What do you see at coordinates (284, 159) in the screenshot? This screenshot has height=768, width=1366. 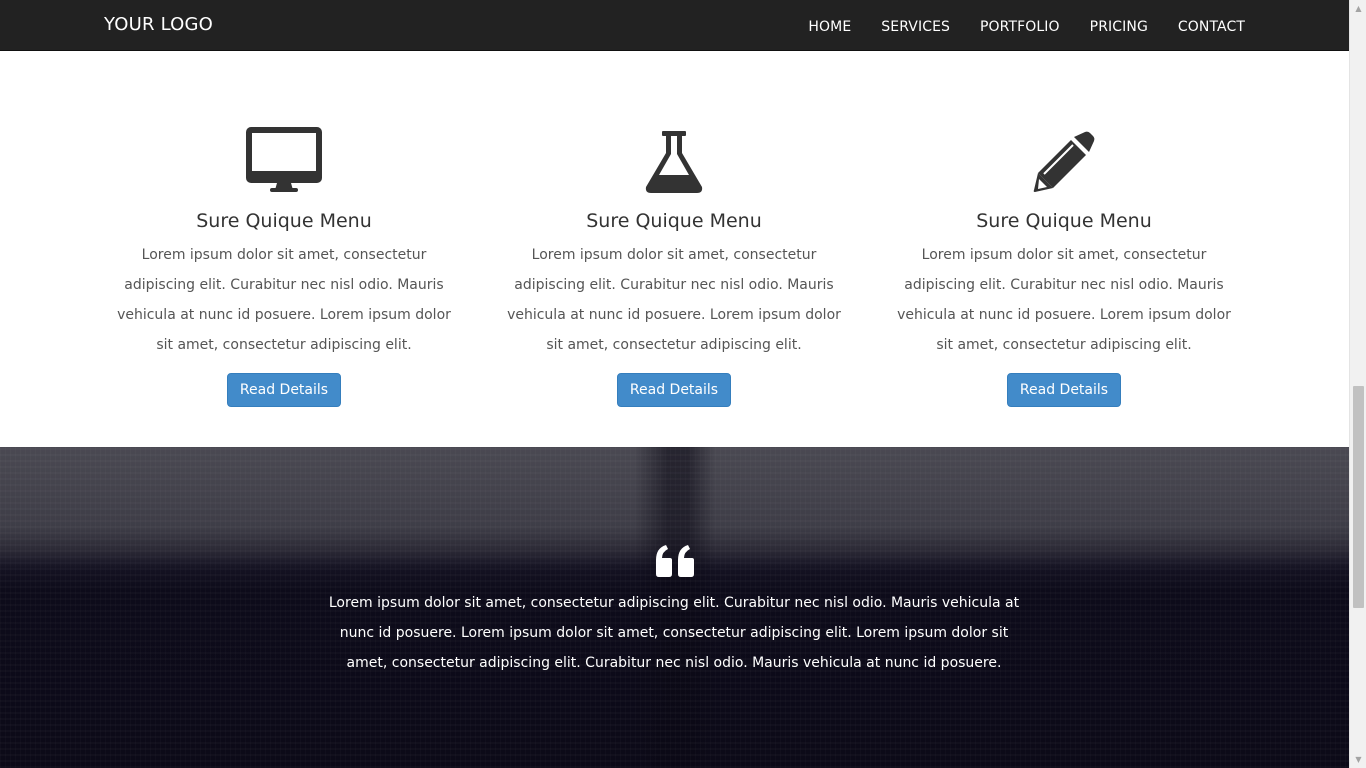 I see `desktop-icon` at bounding box center [284, 159].